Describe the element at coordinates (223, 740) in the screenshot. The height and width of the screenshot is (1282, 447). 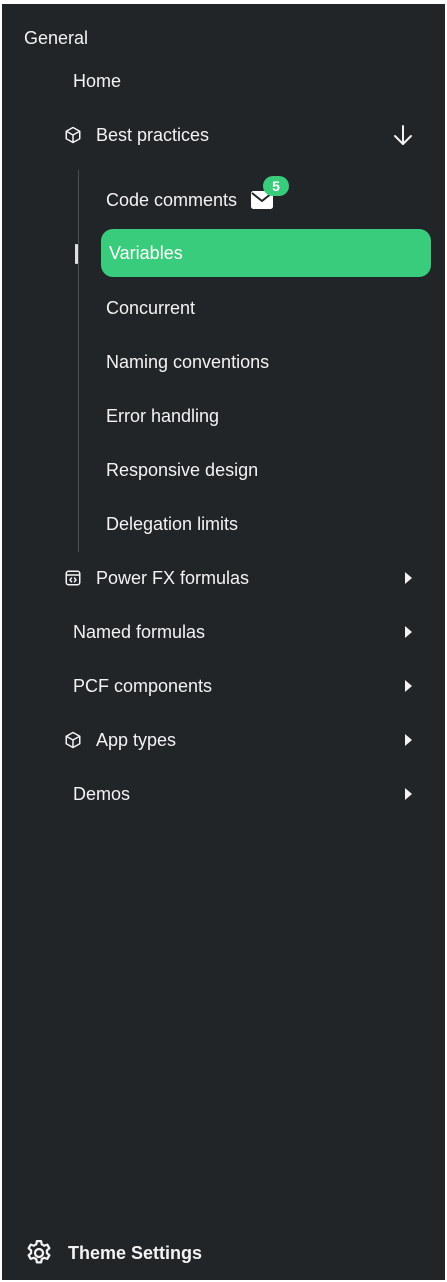
I see `nav-item-app-types: App types` at that location.